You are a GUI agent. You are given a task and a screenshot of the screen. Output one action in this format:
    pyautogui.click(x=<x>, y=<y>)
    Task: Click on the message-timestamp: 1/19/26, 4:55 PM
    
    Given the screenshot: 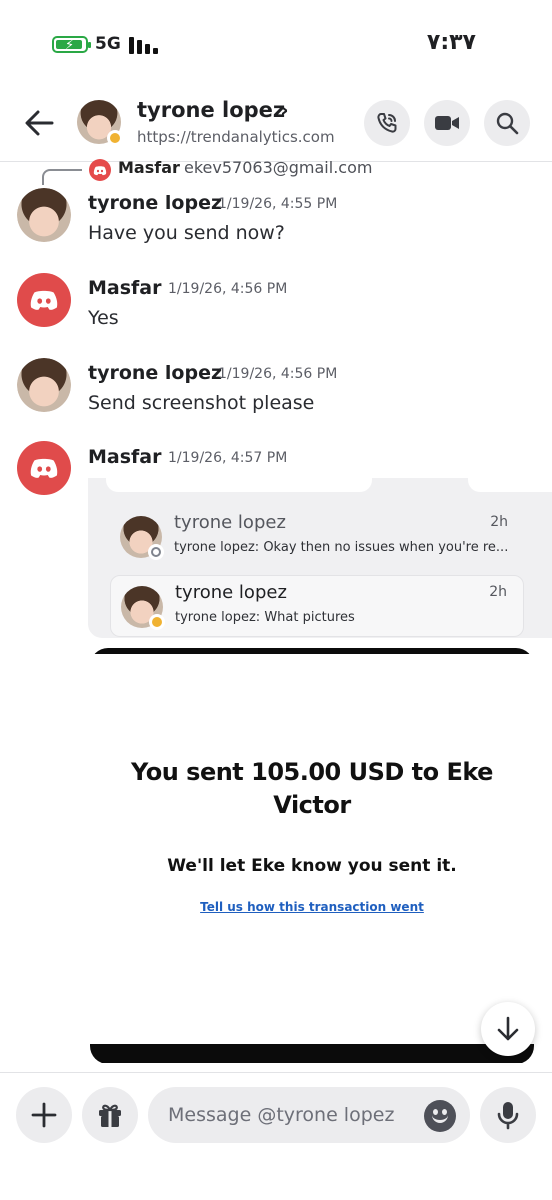 What is the action you would take?
    pyautogui.click(x=278, y=204)
    